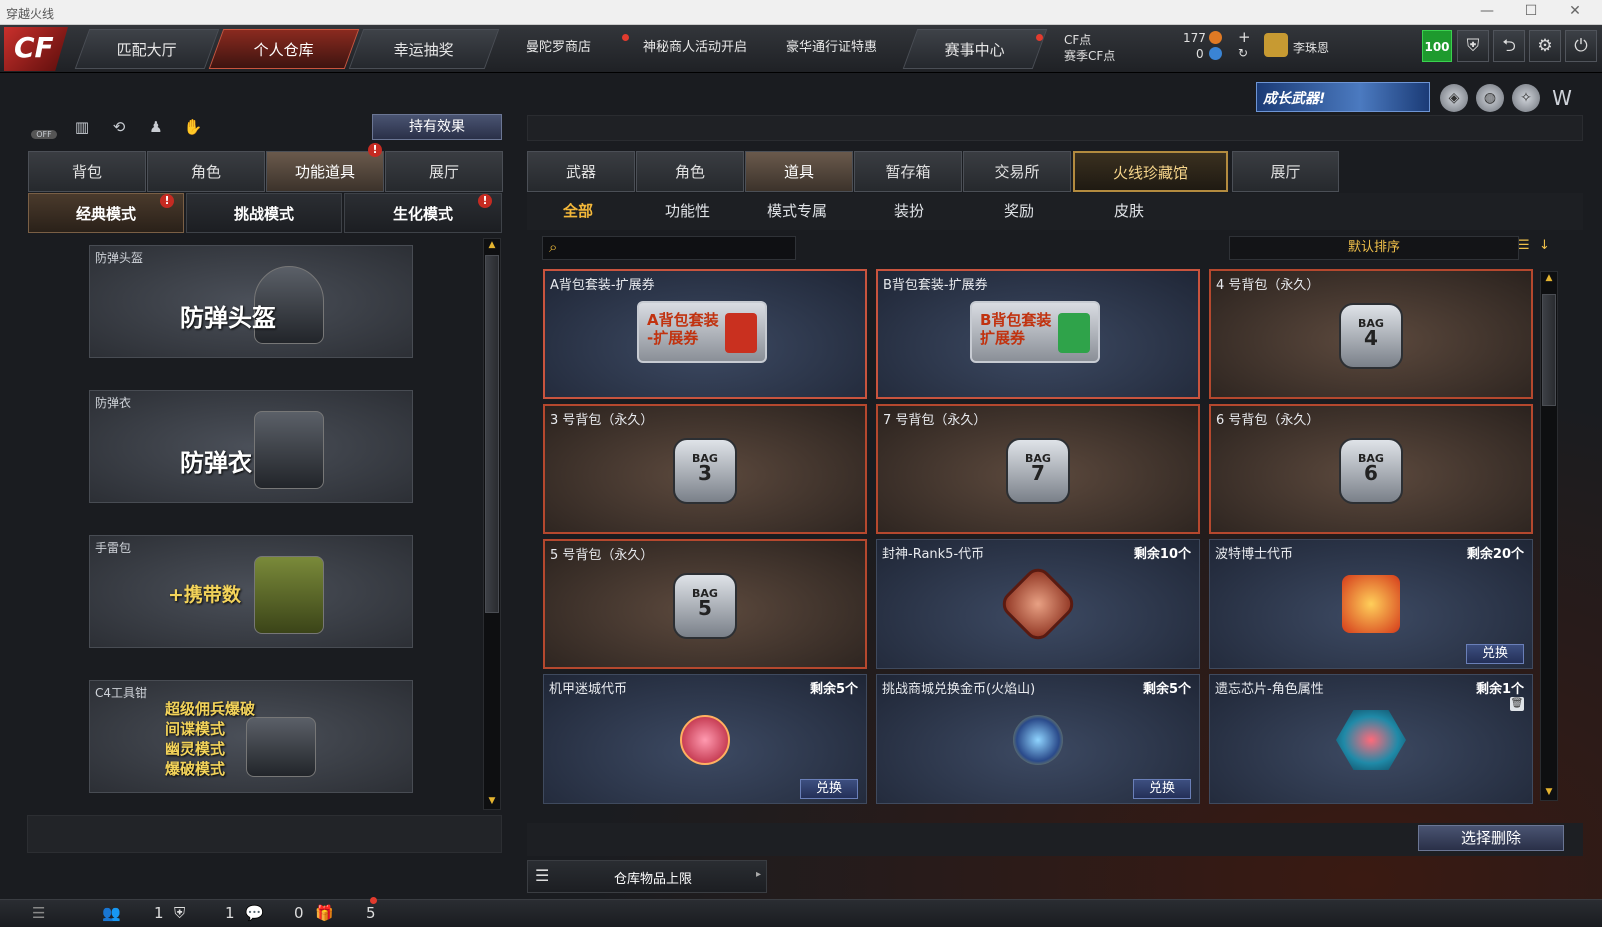 Image resolution: width=1602 pixels, height=927 pixels. What do you see at coordinates (801, 12) in the screenshot?
I see `window-titlebar: 穿越火线 — ☐ ✕` at bounding box center [801, 12].